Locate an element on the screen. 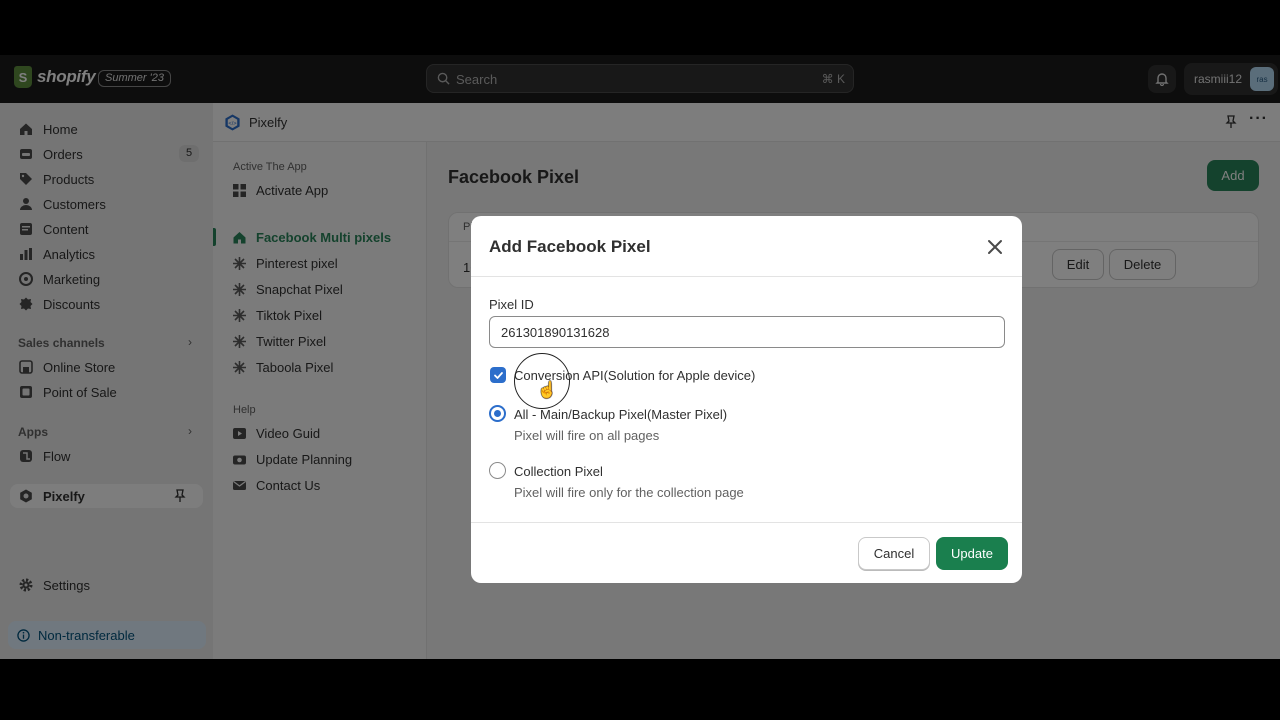  pixel-id-field is located at coordinates (747, 332).